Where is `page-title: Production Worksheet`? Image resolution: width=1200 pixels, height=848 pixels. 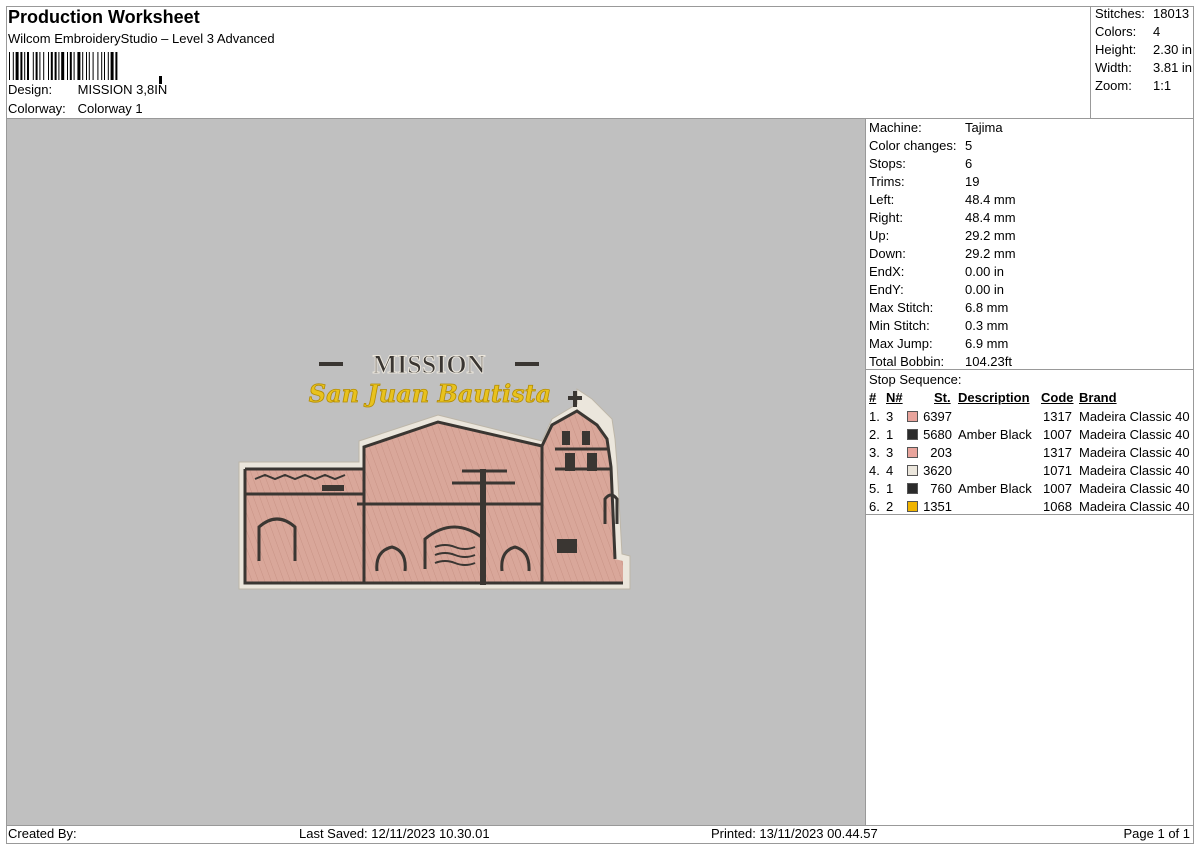
page-title: Production Worksheet is located at coordinates (104, 17).